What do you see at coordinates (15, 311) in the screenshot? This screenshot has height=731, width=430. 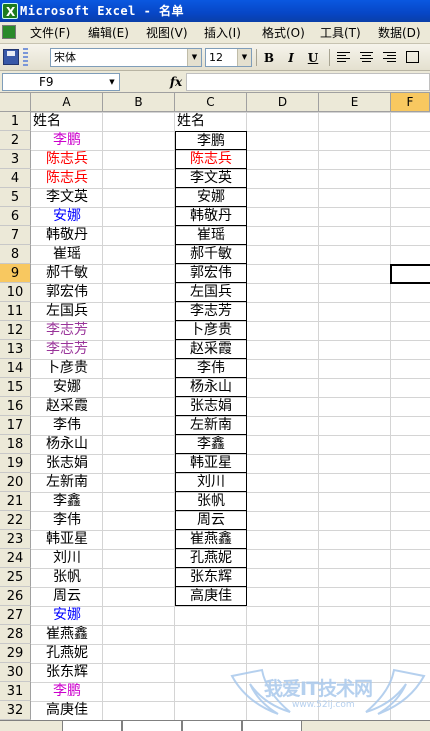 I see `row-header-11: 11` at bounding box center [15, 311].